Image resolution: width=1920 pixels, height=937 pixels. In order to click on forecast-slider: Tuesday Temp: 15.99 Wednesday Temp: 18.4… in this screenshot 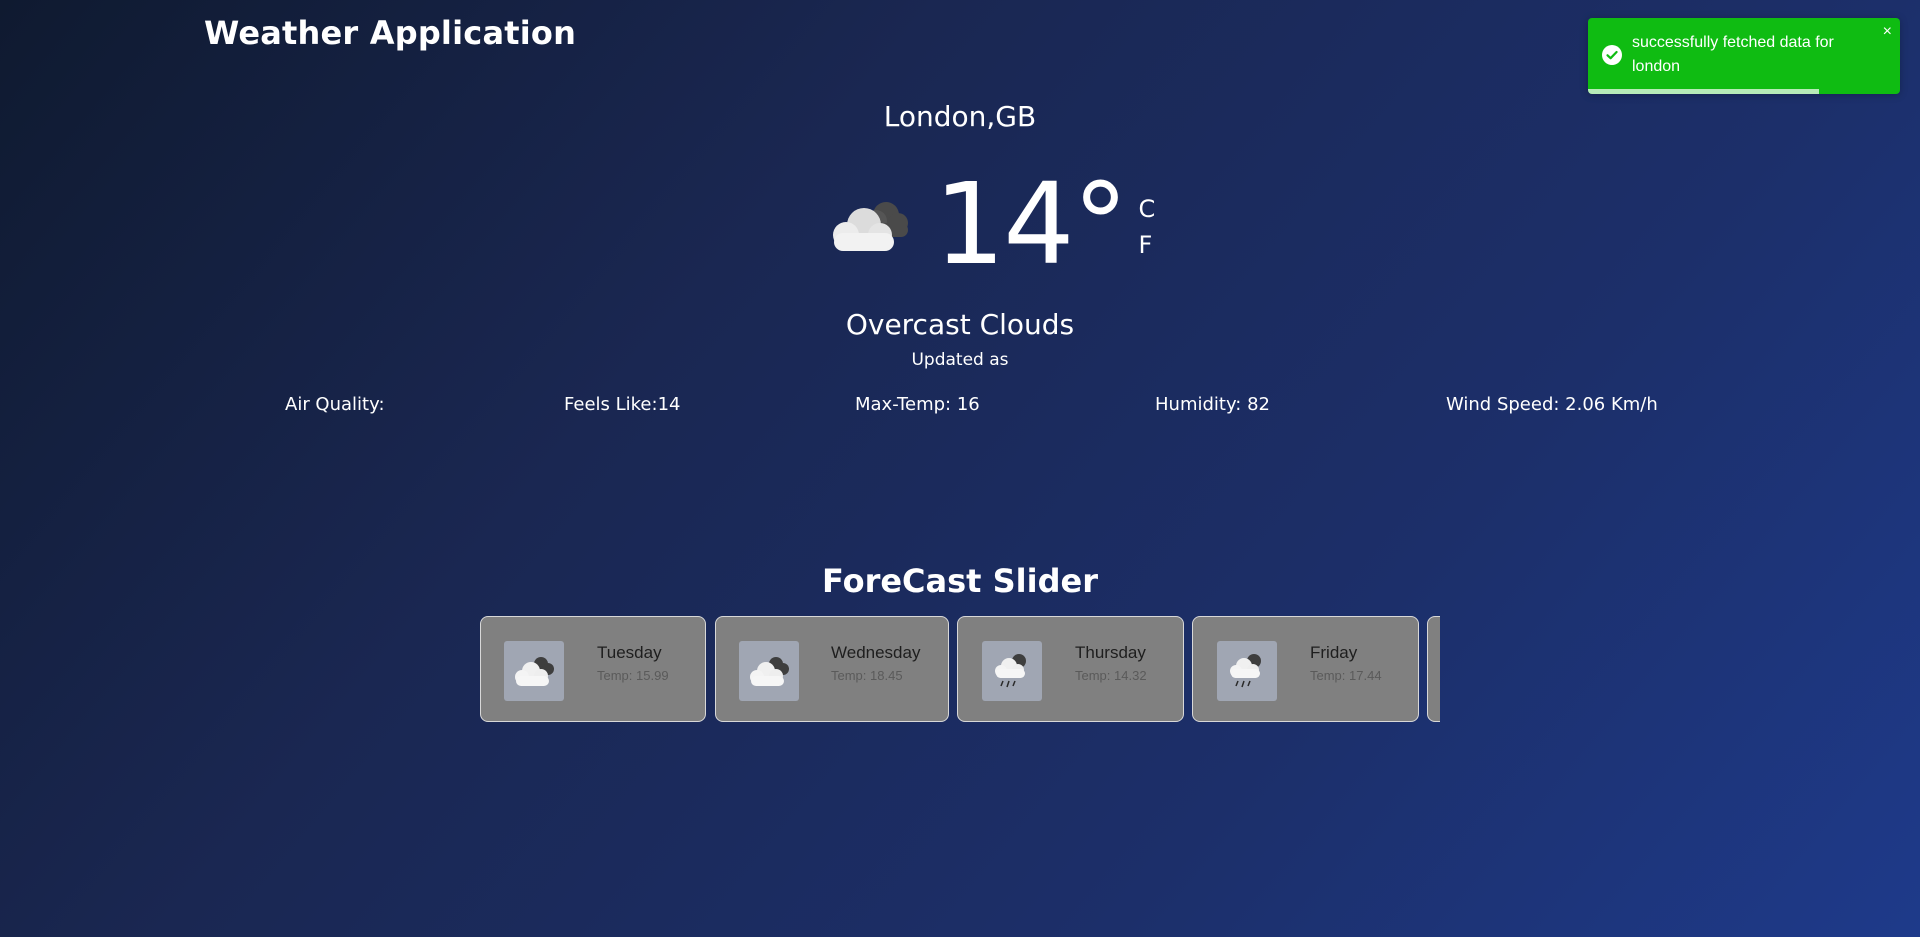, I will do `click(960, 671)`.